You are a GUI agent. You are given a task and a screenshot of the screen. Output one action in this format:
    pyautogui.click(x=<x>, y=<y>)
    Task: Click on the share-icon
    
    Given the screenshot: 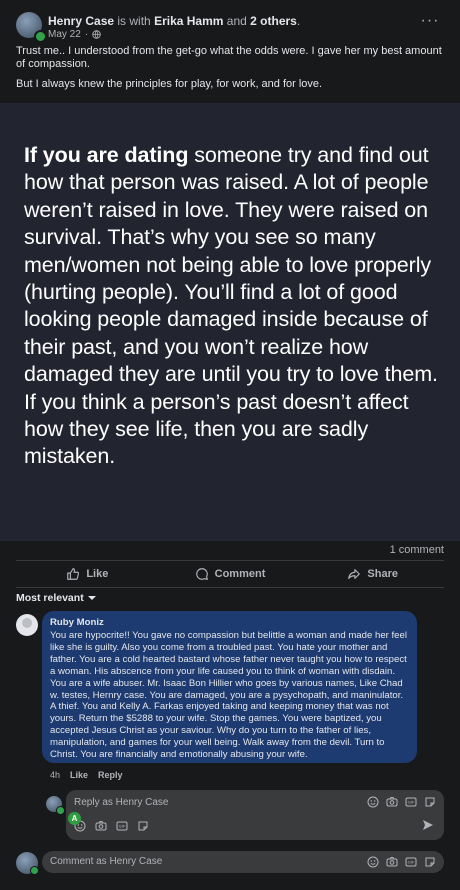 What is the action you would take?
    pyautogui.click(x=354, y=574)
    